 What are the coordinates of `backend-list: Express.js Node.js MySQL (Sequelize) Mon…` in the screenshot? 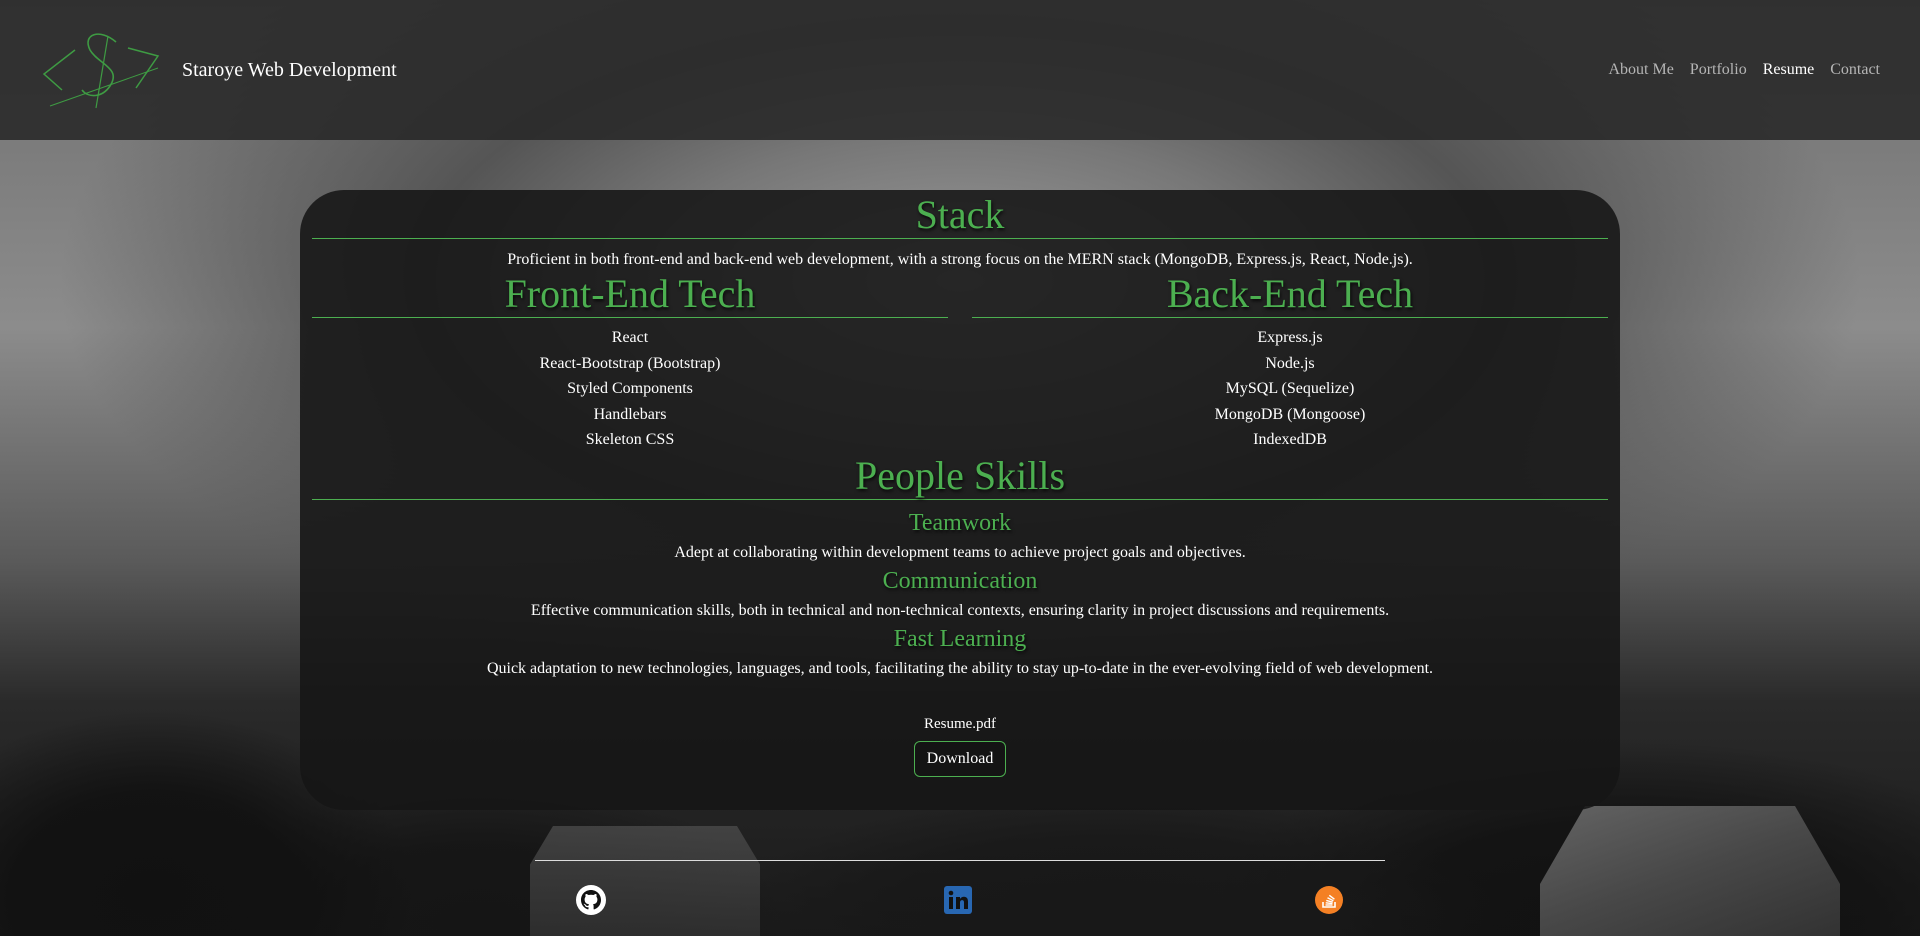 It's located at (1290, 389).